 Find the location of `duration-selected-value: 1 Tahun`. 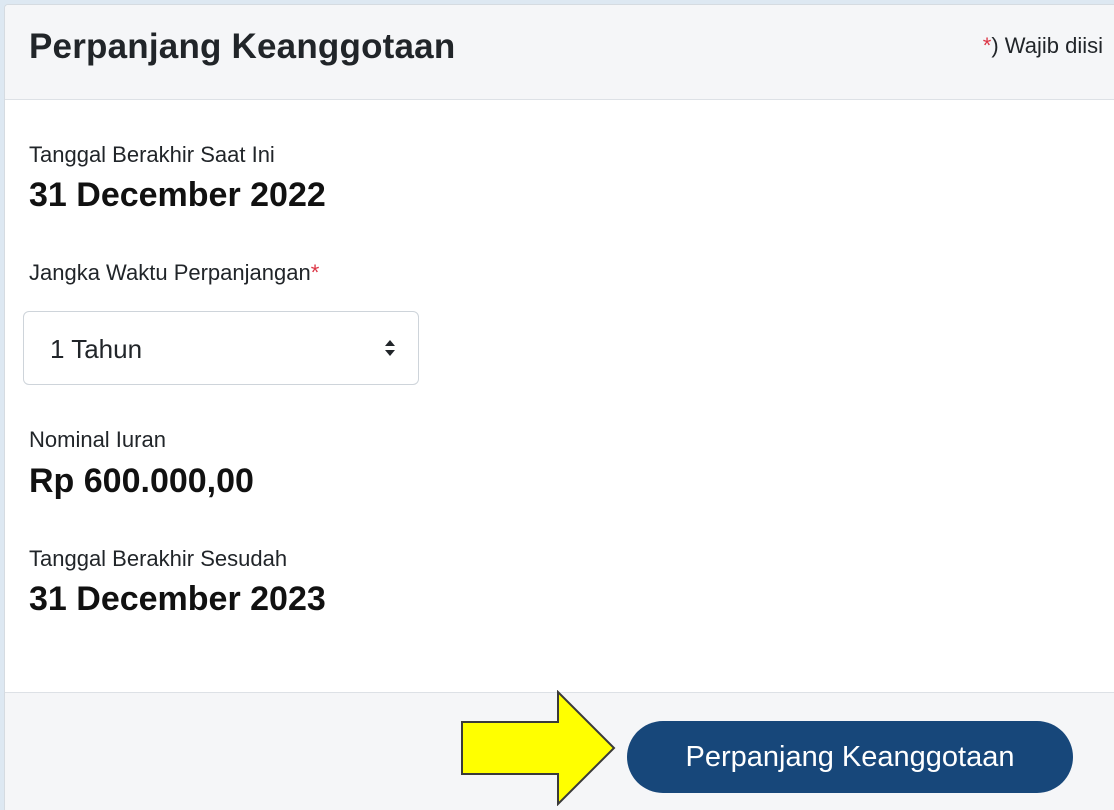

duration-selected-value: 1 Tahun is located at coordinates (96, 349).